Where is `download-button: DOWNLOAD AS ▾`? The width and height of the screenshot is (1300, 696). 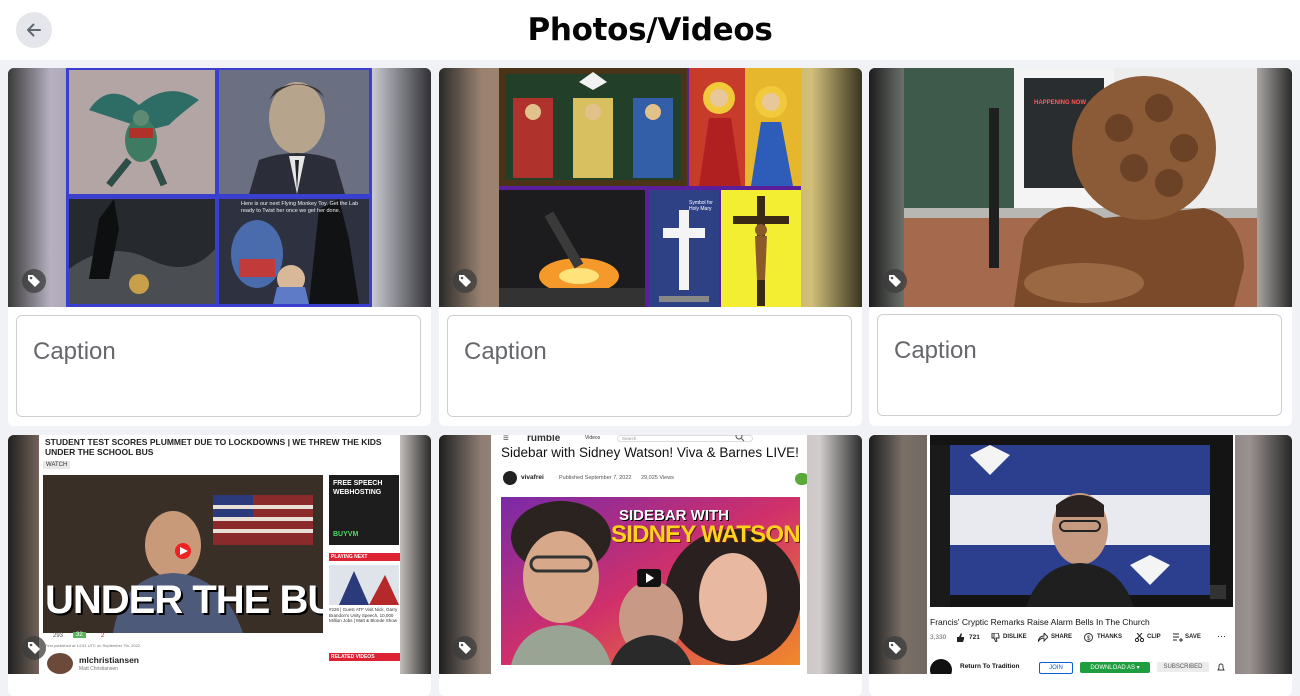
download-button: DOWNLOAD AS ▾ is located at coordinates (1115, 667).